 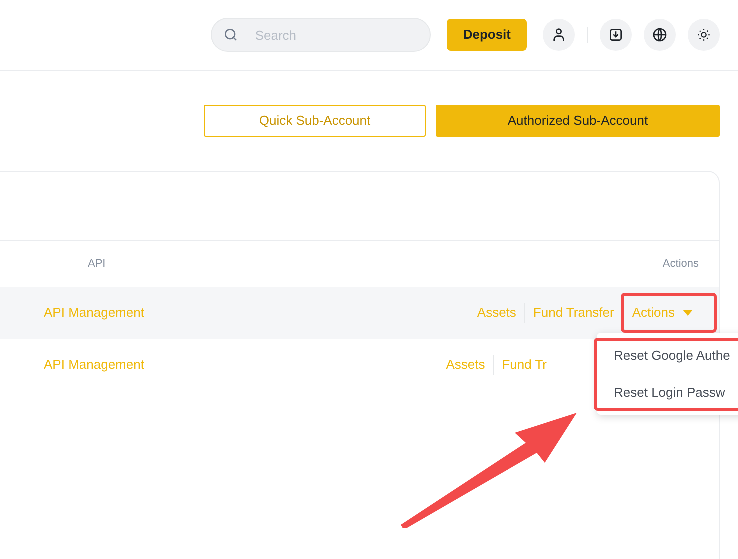 What do you see at coordinates (520, 365) in the screenshot?
I see `action-link: Fund Tr` at bounding box center [520, 365].